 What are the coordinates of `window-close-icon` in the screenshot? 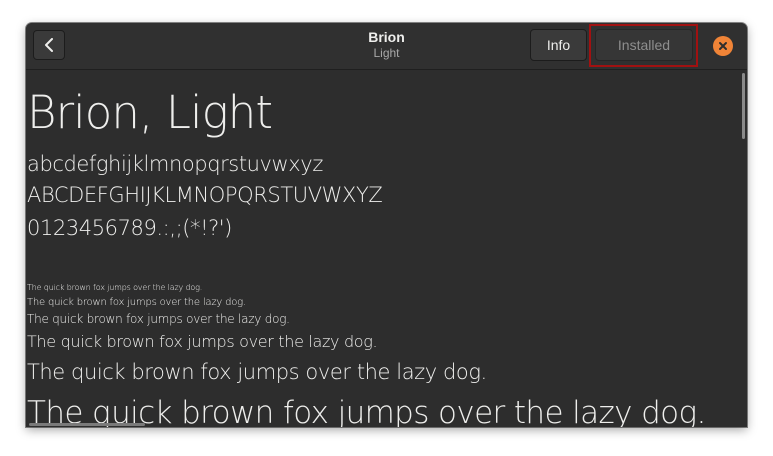 It's located at (723, 46).